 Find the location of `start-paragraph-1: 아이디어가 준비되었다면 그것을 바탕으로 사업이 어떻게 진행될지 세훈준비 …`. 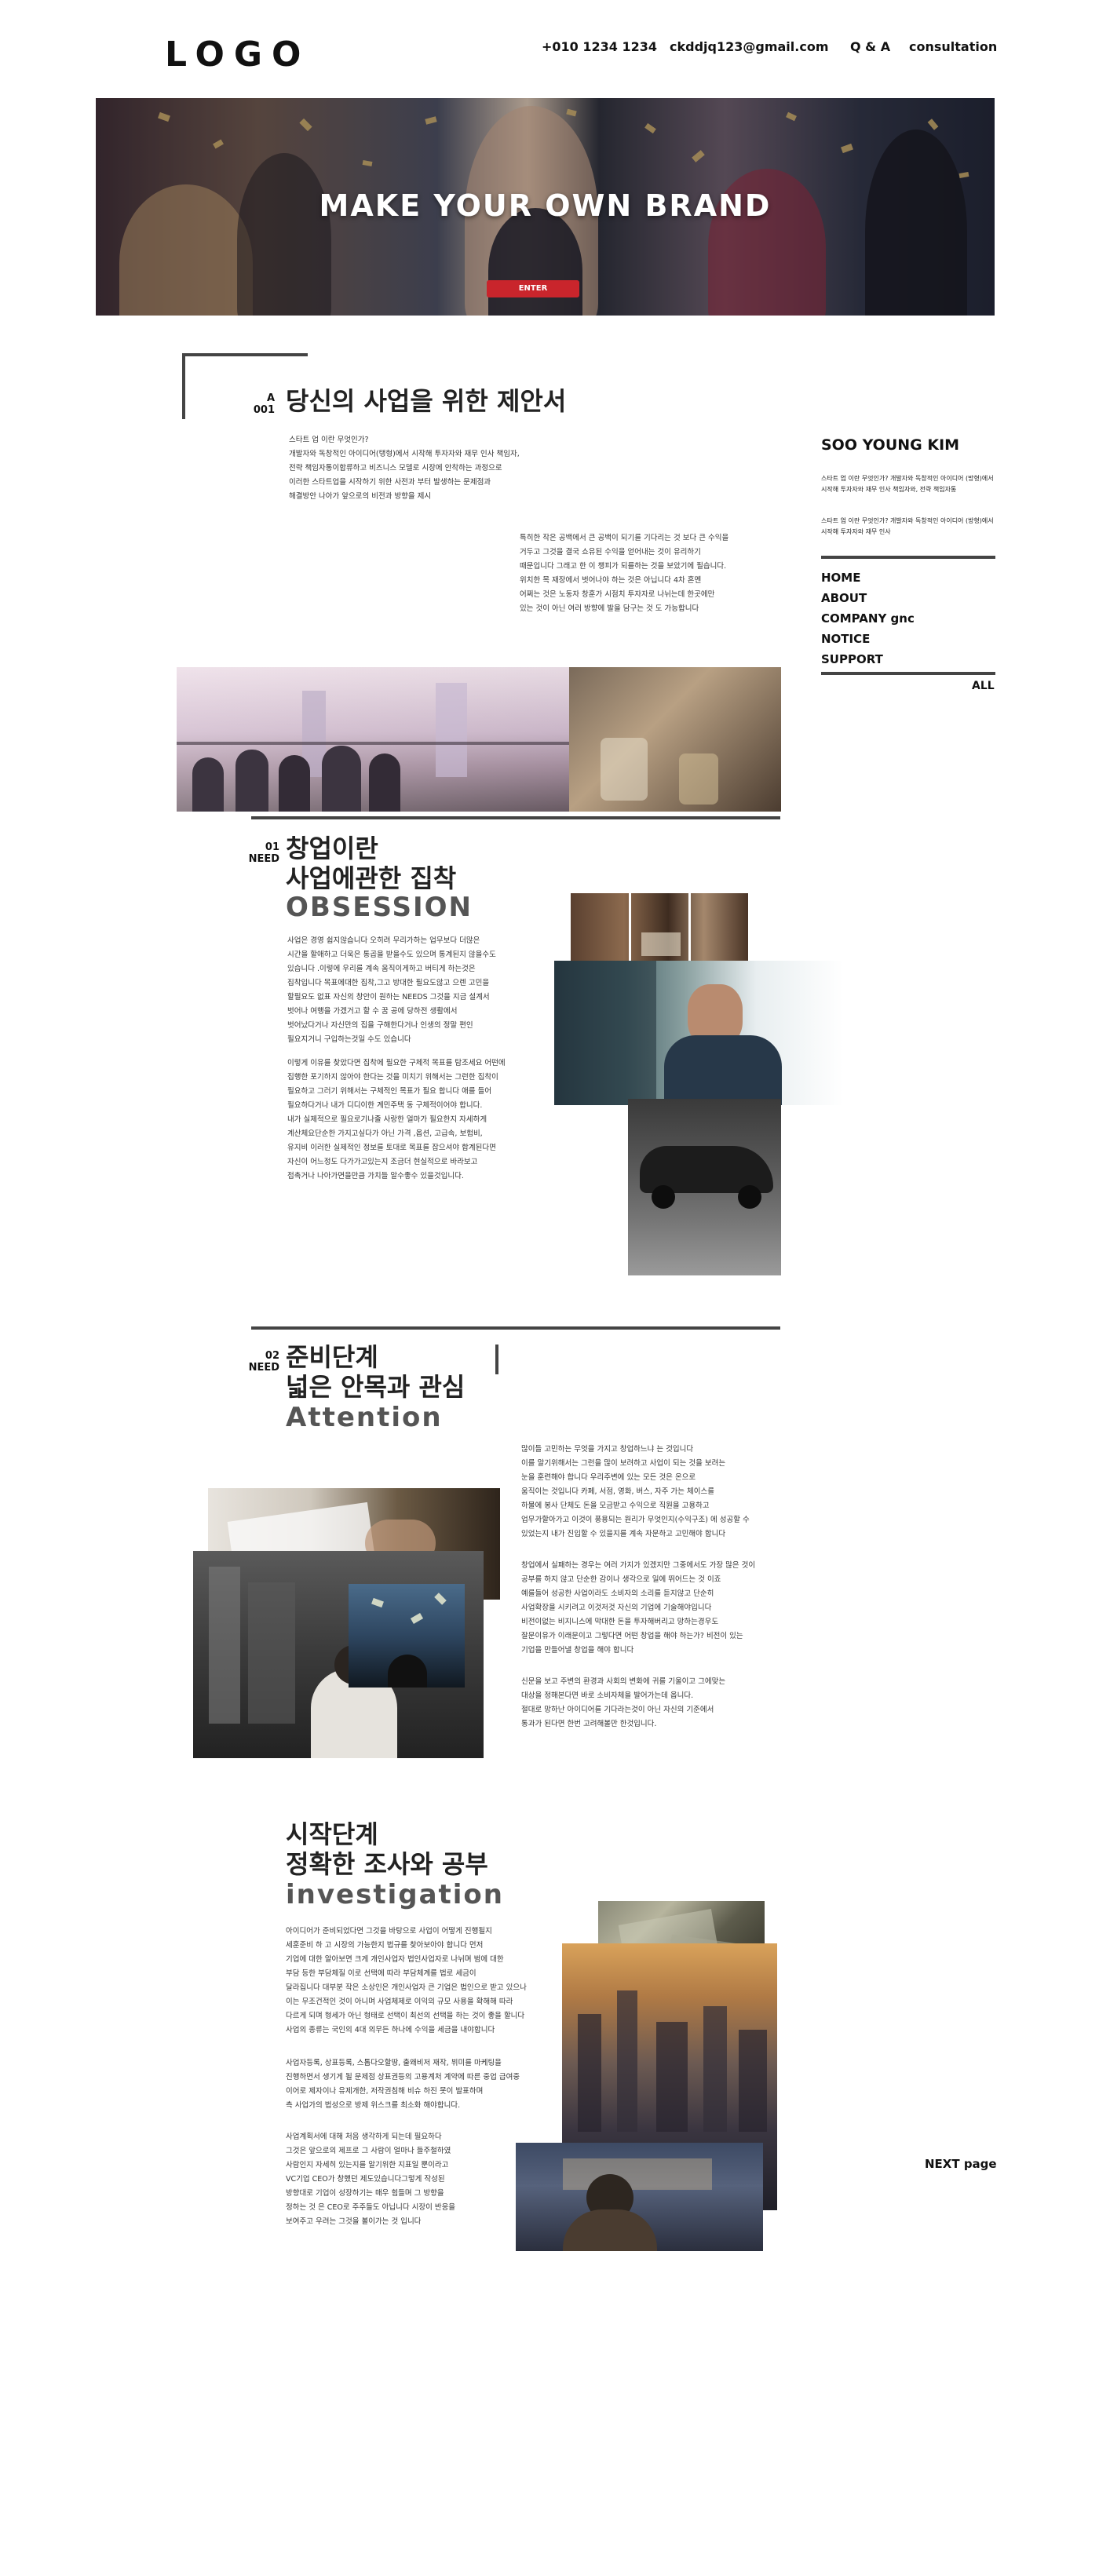

start-paragraph-1: 아이디어가 준비되었다면 그것을 바탕으로 사업이 어떻게 진행될지 세훈준비 … is located at coordinates (406, 1980).